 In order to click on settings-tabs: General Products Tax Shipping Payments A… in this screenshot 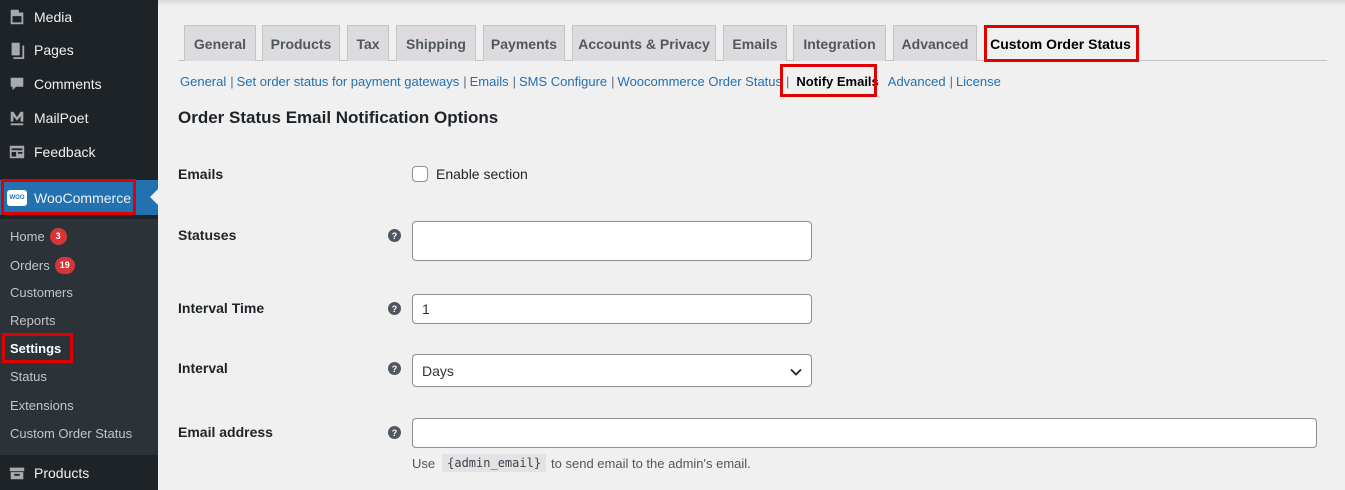, I will do `click(752, 43)`.